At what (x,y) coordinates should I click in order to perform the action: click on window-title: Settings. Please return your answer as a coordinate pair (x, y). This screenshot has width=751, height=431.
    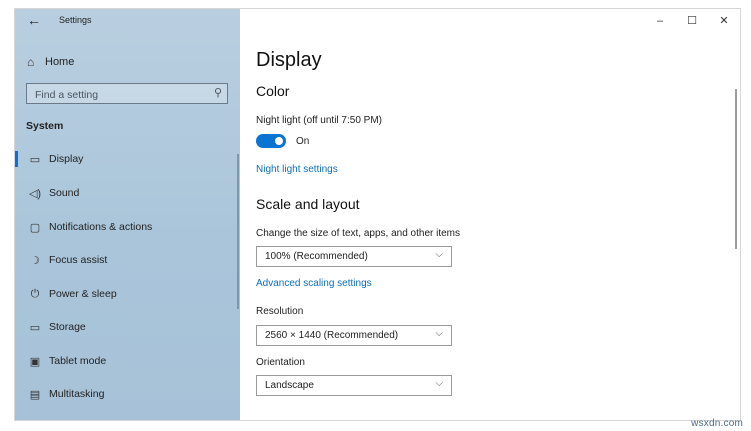
    Looking at the image, I should click on (75, 20).